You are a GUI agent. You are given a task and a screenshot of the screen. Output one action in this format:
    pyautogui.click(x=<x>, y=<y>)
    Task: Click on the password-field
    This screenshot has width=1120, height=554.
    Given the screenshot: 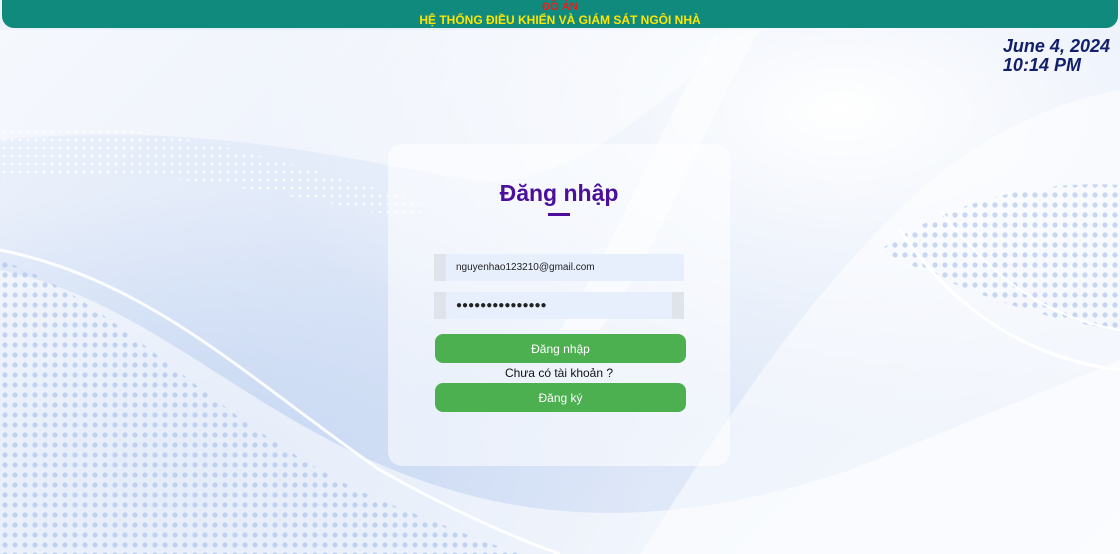 What is the action you would take?
    pyautogui.click(x=559, y=305)
    